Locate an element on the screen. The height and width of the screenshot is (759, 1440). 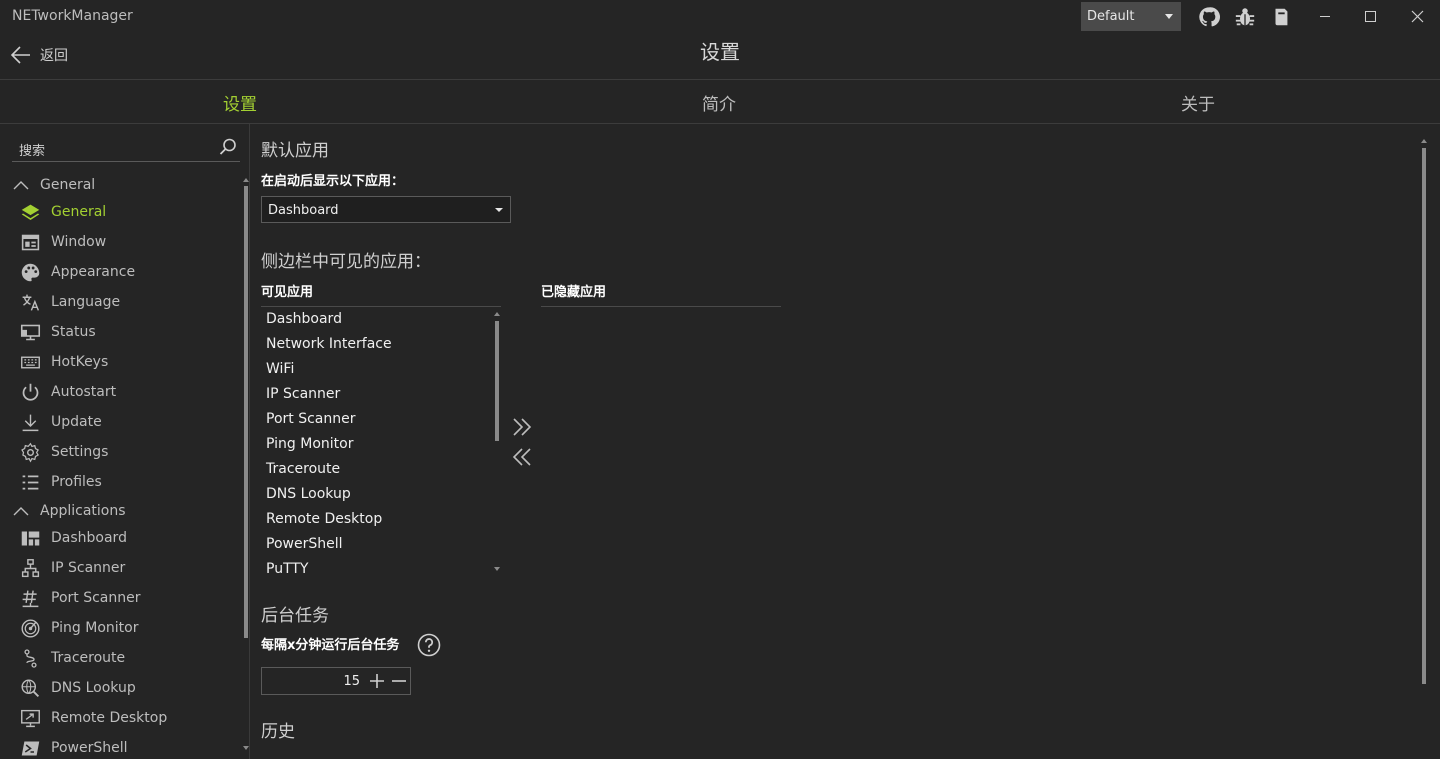
move-to-visible-icon is located at coordinates (522, 457).